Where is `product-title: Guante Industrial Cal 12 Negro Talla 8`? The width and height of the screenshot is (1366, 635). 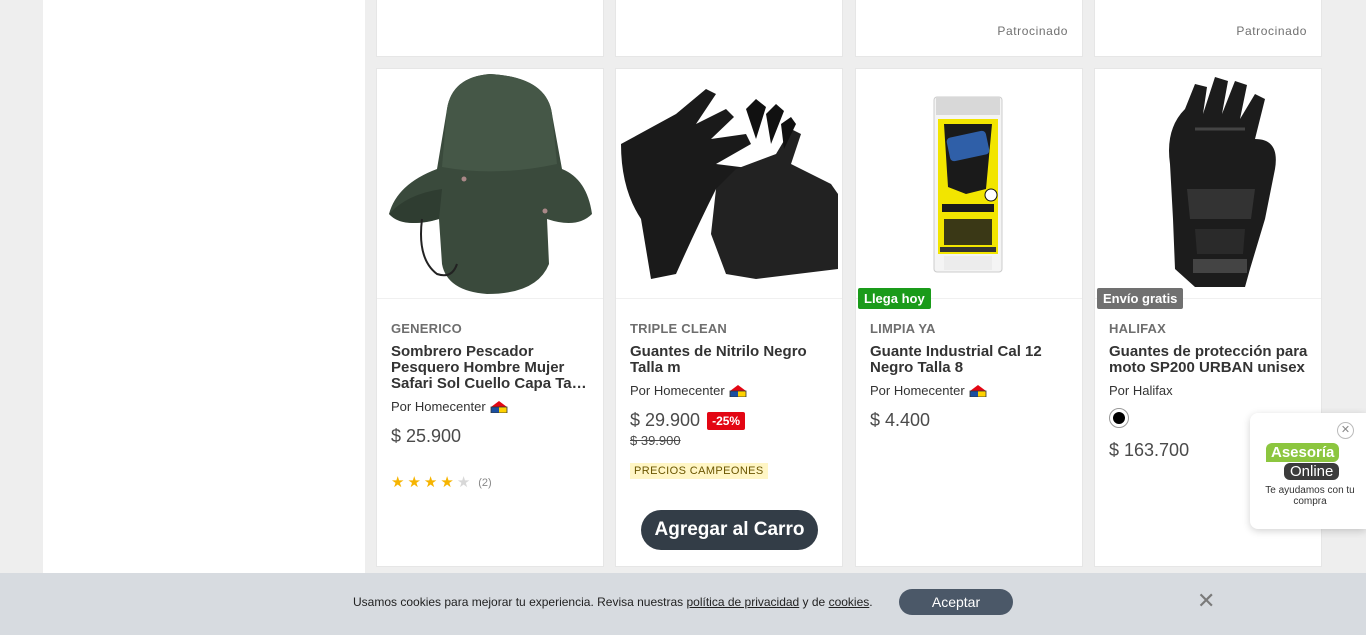 product-title: Guante Industrial Cal 12 Negro Talla 8 is located at coordinates (970, 360).